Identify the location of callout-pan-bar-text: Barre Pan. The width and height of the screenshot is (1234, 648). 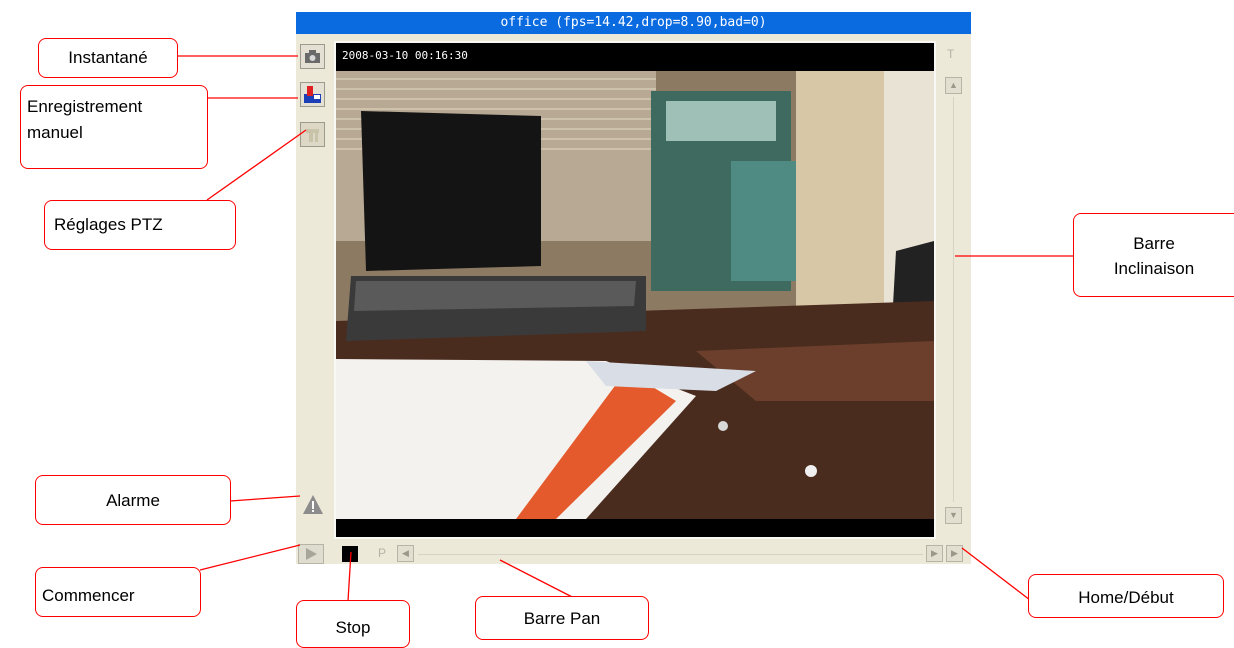
(562, 618).